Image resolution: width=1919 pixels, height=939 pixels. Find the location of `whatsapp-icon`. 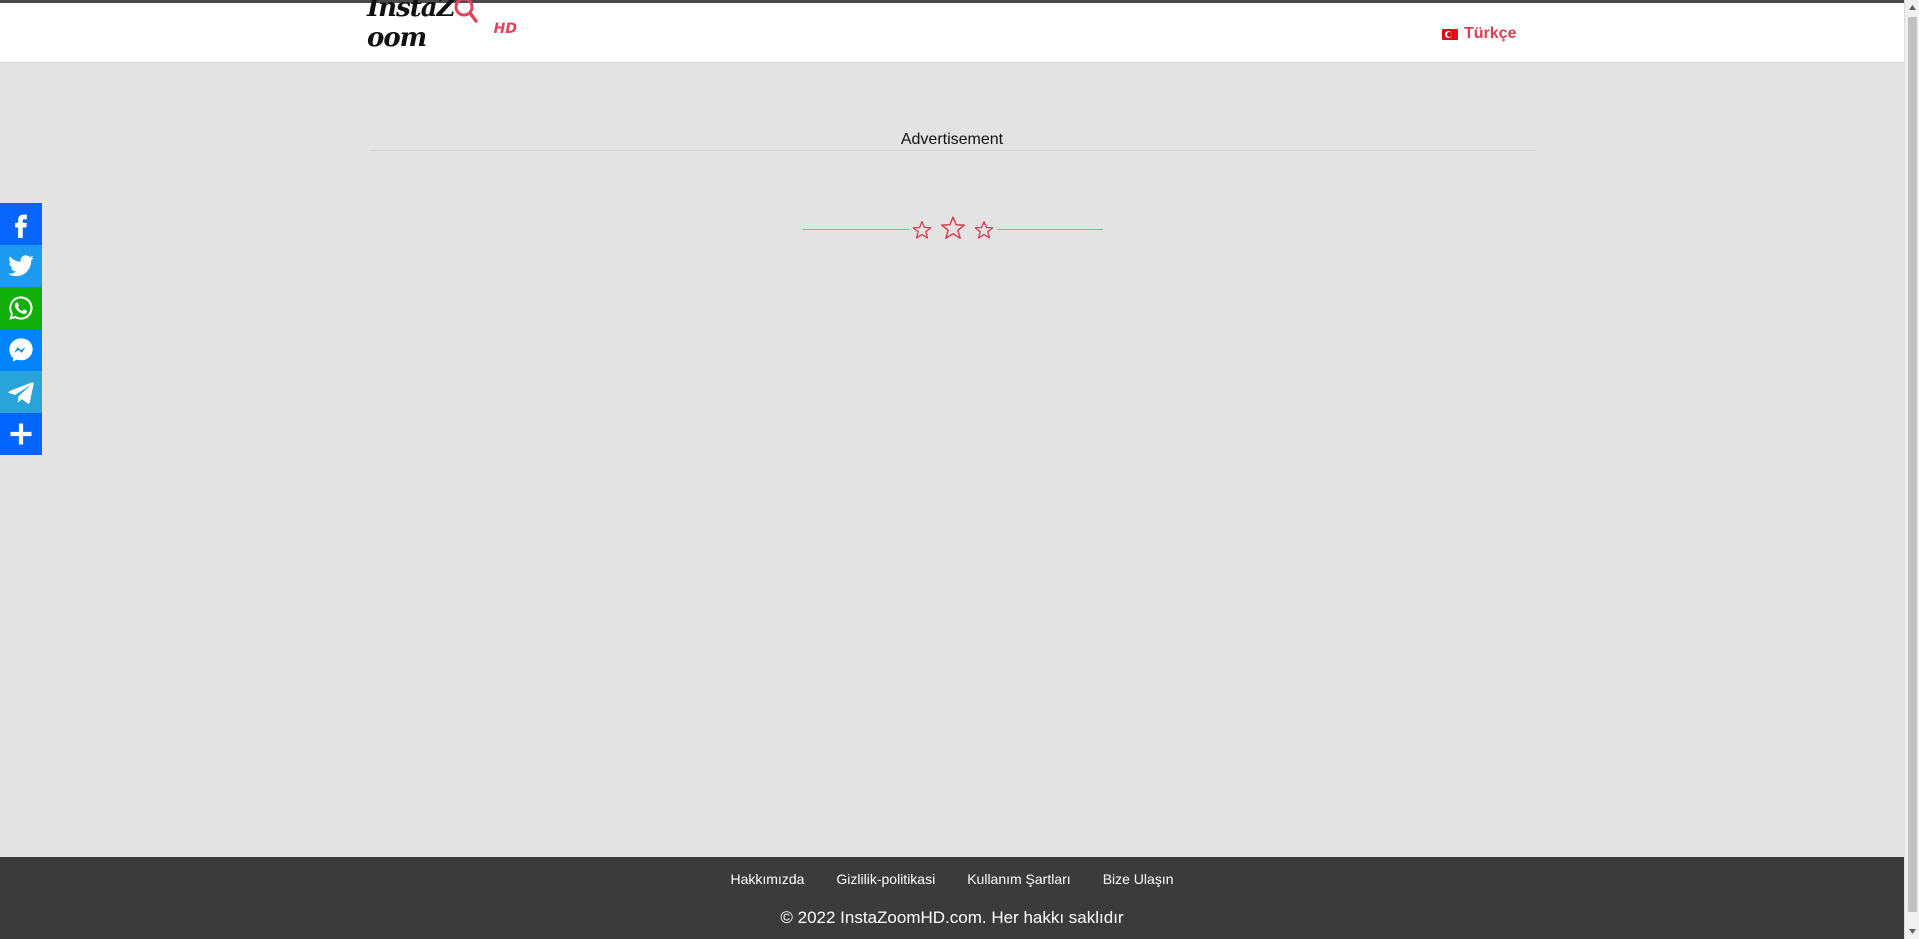

whatsapp-icon is located at coordinates (21, 308).